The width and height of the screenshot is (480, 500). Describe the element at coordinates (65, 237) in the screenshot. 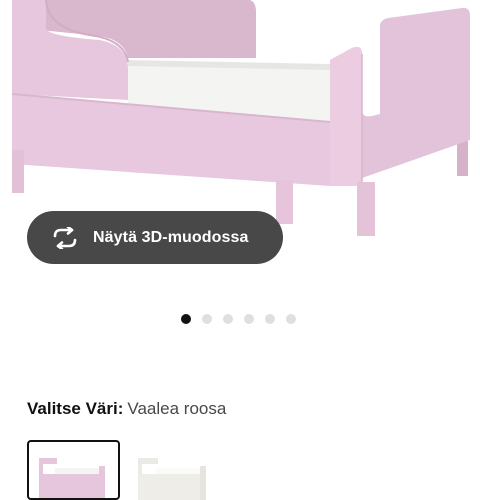

I see `rotate-3d-icon` at that location.